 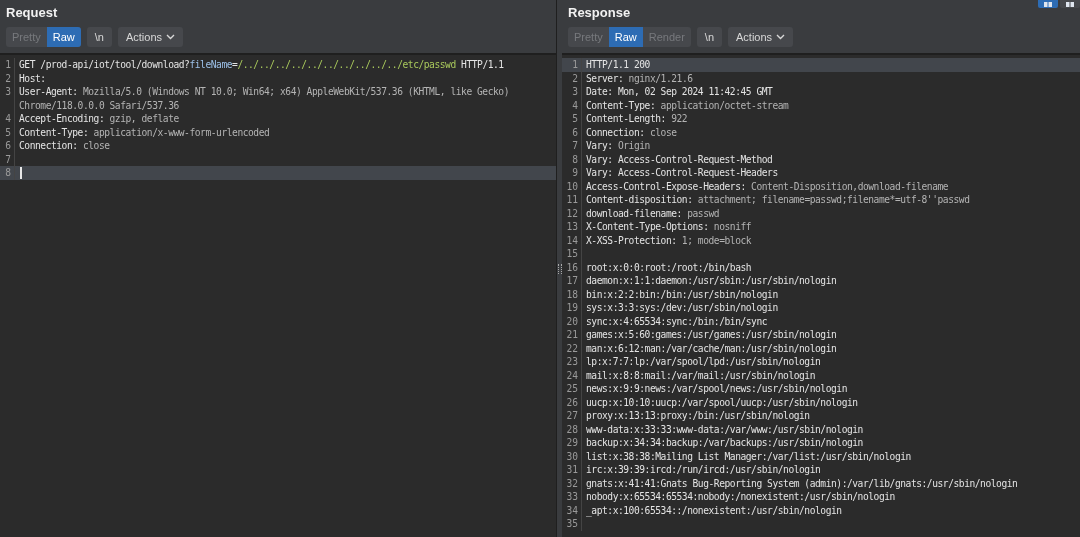 I want to click on code-line: root:x:0:0:root:/root:/bin/bash, so click(x=668, y=267).